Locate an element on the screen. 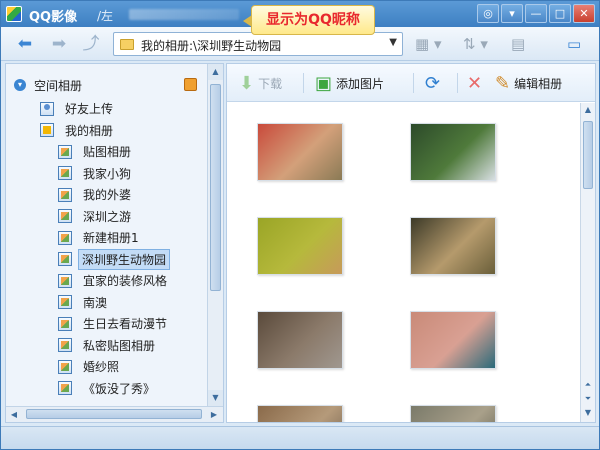  photo-vertical-scrollbar: ▲ ⏶ ⏷ ▼ is located at coordinates (587, 262).